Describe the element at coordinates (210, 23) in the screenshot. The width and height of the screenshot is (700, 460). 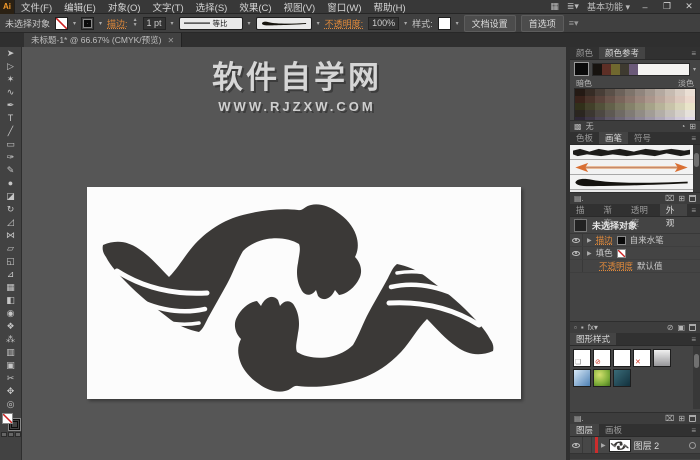
I see `width-profile-preview: 等比` at that location.